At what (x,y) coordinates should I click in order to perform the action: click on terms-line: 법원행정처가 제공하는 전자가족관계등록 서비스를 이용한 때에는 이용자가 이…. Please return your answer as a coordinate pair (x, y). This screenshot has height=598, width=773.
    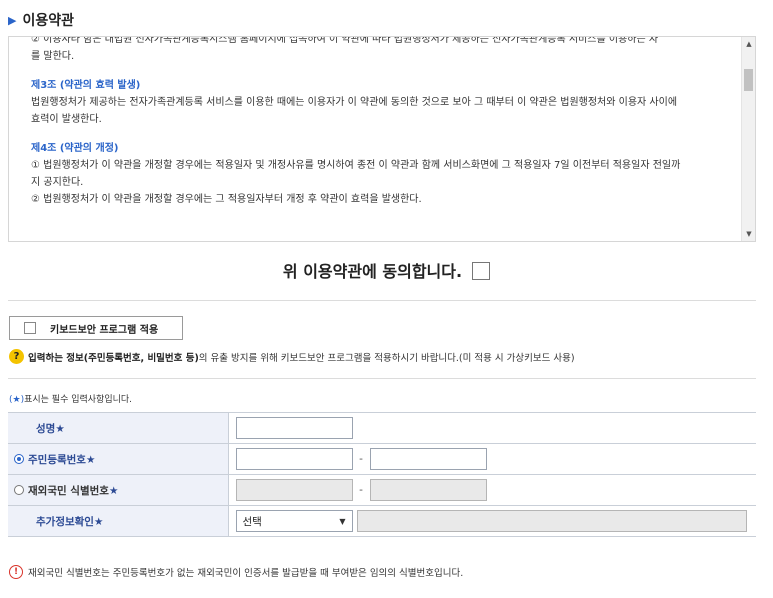
    Looking at the image, I should click on (354, 102).